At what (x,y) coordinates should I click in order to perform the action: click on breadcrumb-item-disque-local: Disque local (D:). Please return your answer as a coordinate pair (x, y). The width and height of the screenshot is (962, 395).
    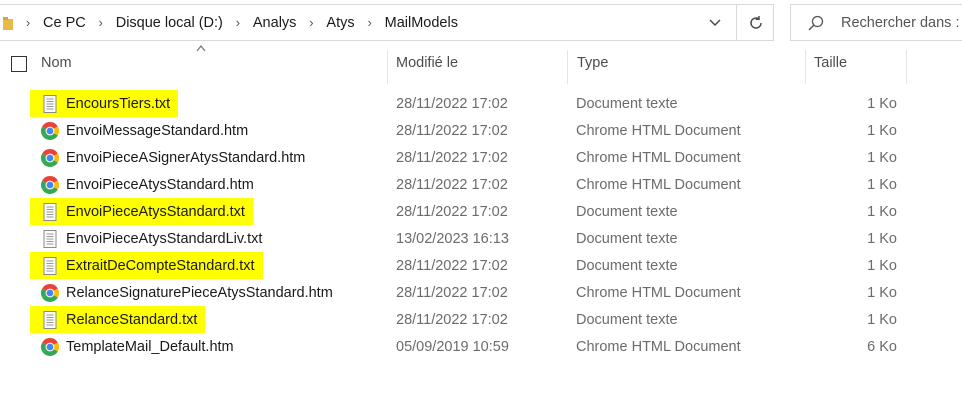
    Looking at the image, I should click on (169, 23).